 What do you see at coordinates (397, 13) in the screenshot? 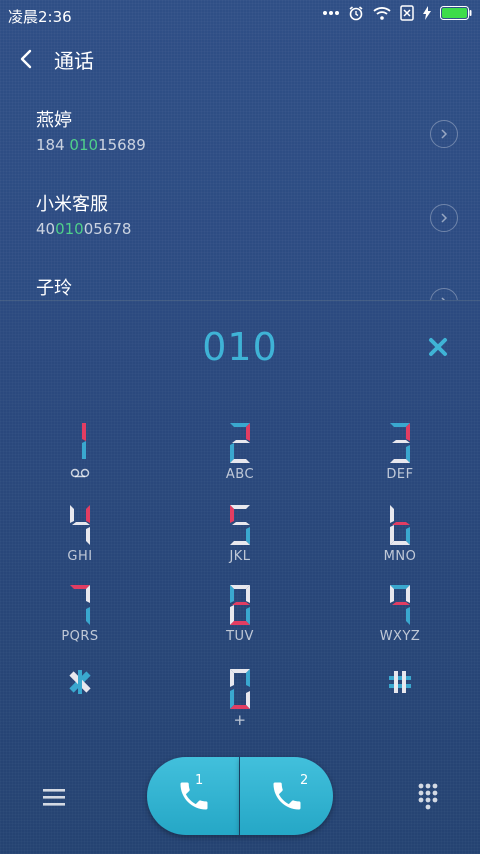
I see `status-icons` at bounding box center [397, 13].